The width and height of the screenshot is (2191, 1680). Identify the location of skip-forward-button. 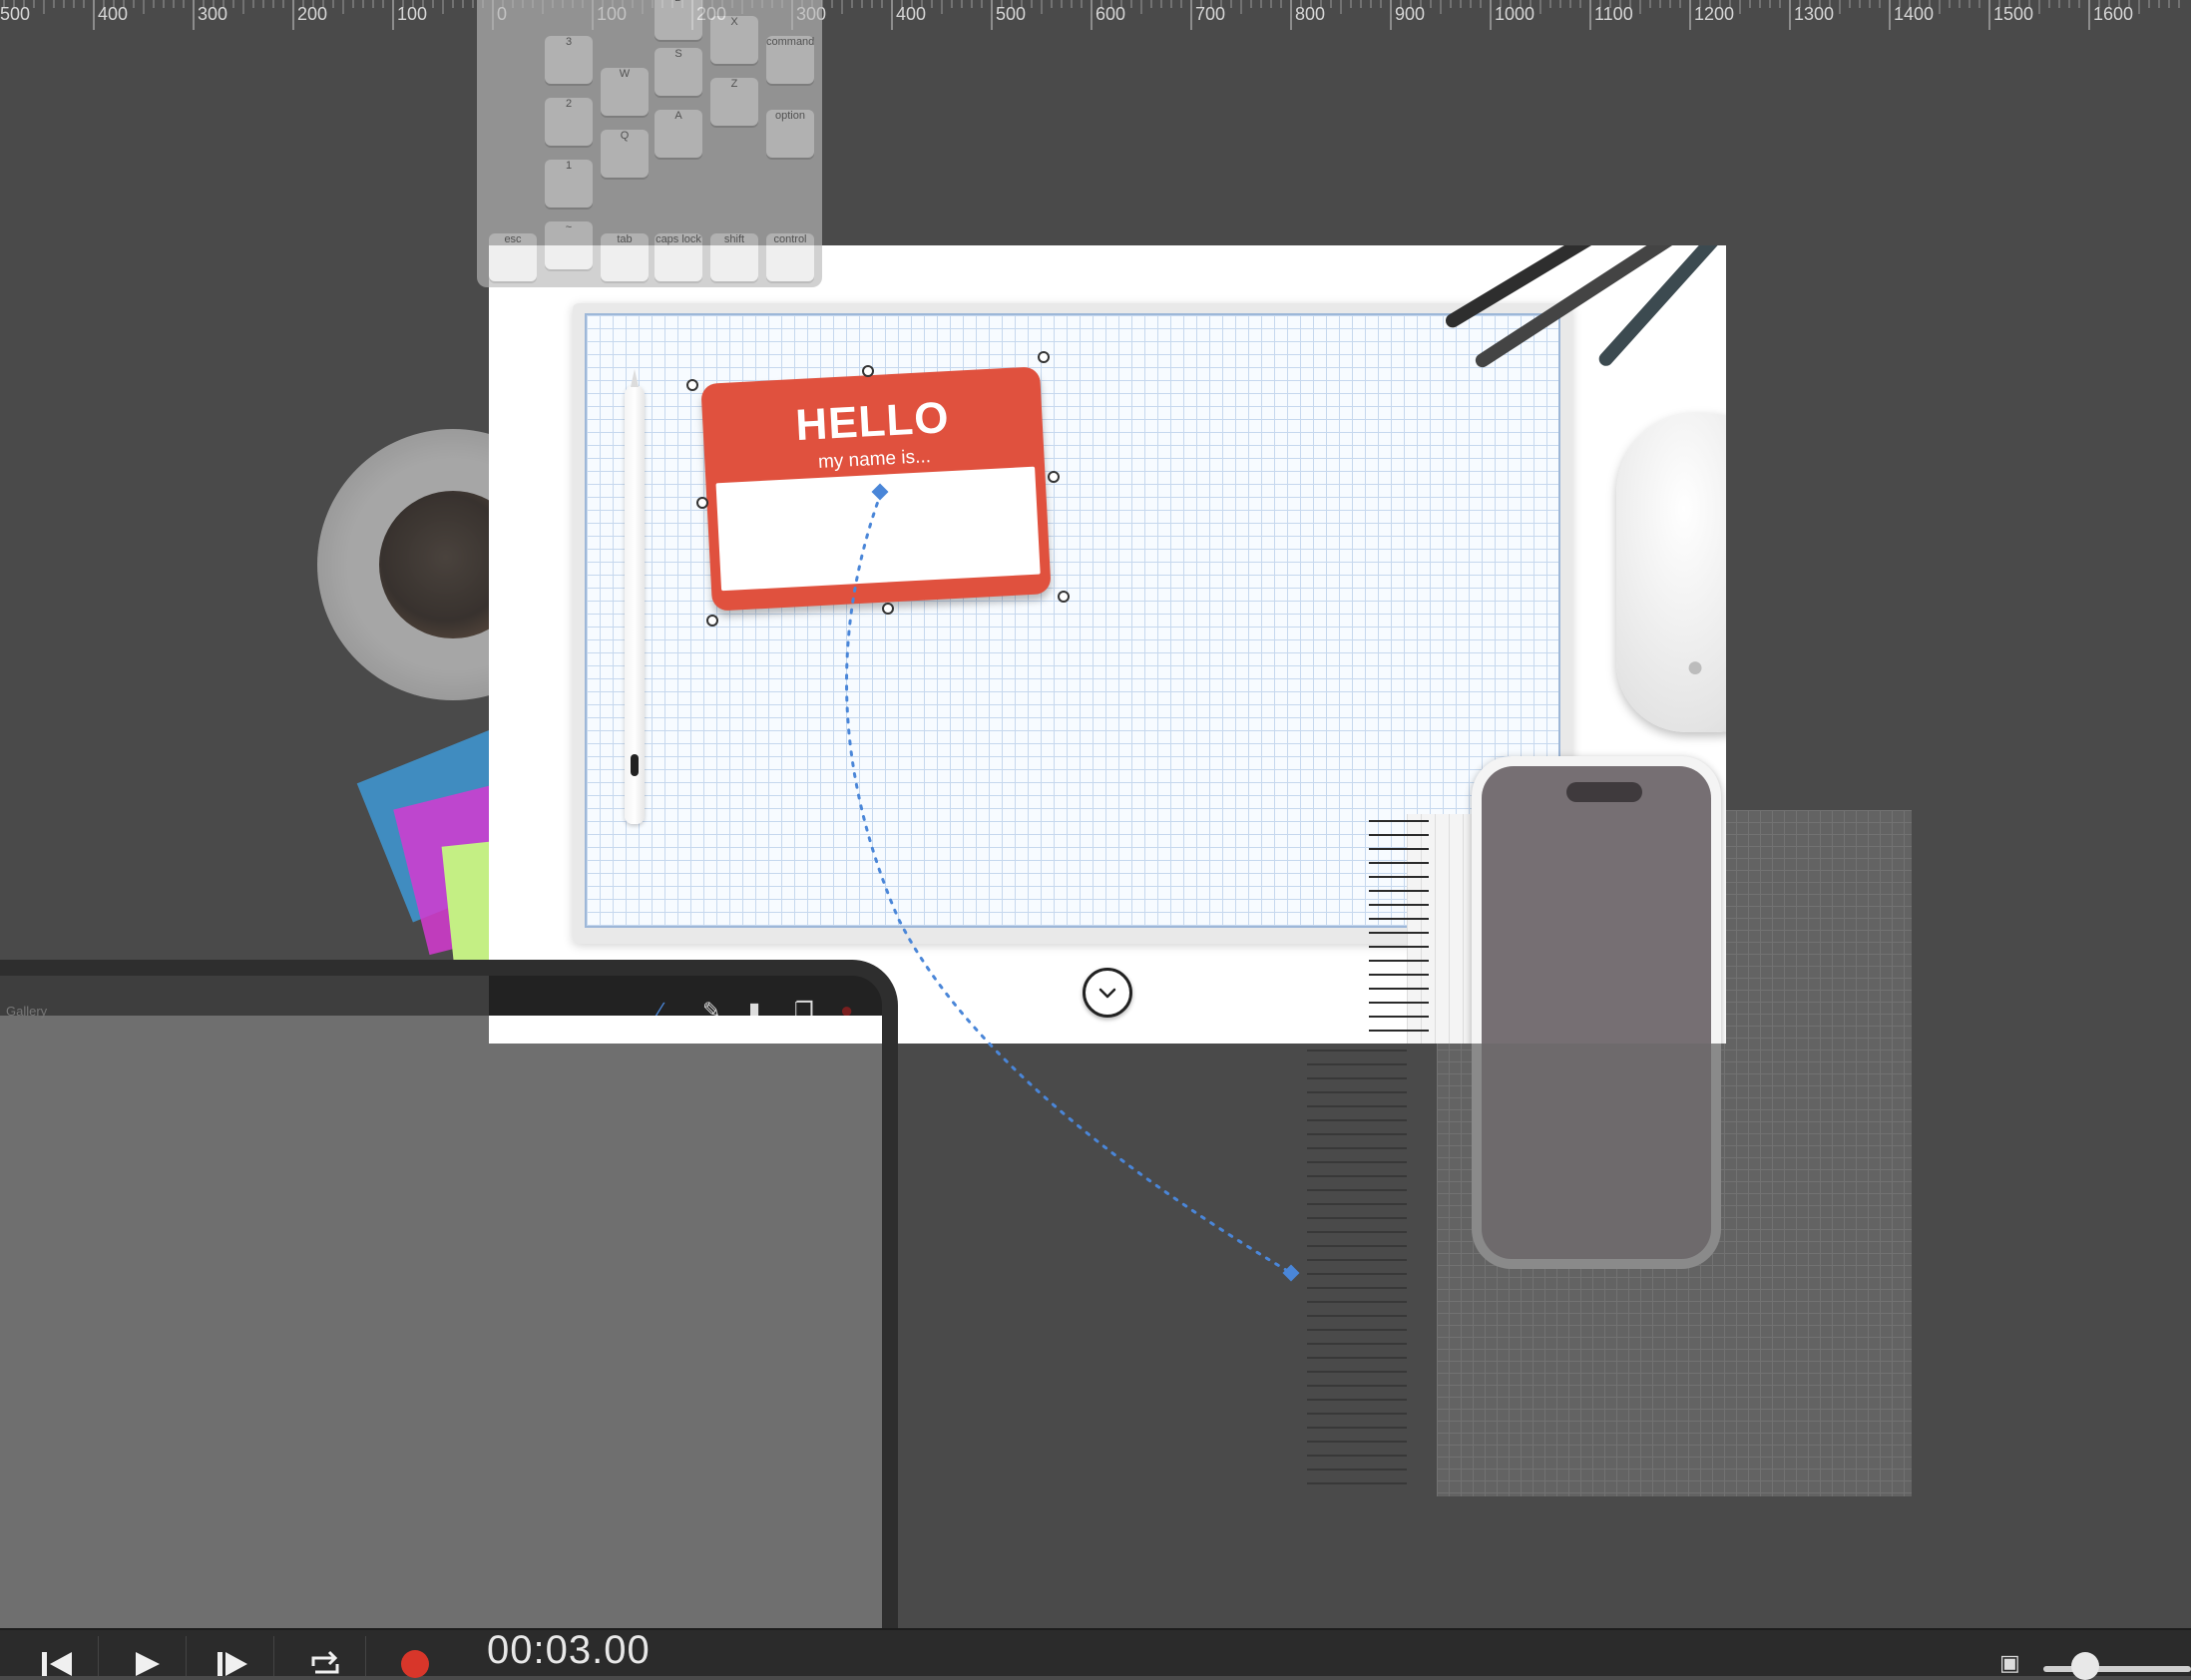
(234, 1656).